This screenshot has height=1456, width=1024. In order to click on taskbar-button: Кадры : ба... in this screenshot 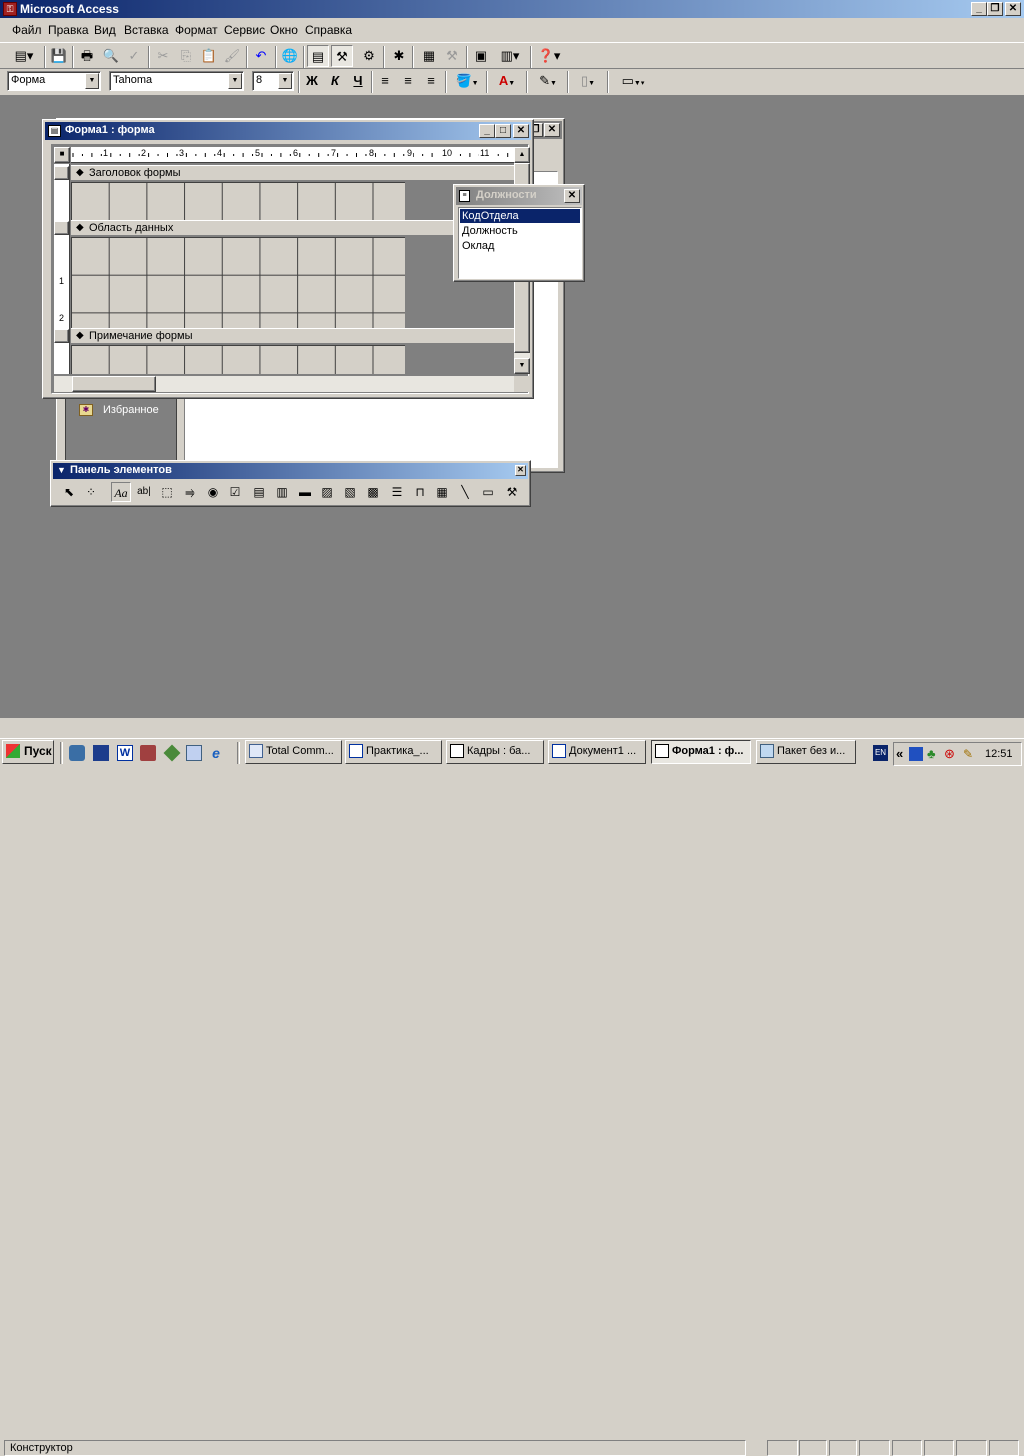, I will do `click(495, 752)`.